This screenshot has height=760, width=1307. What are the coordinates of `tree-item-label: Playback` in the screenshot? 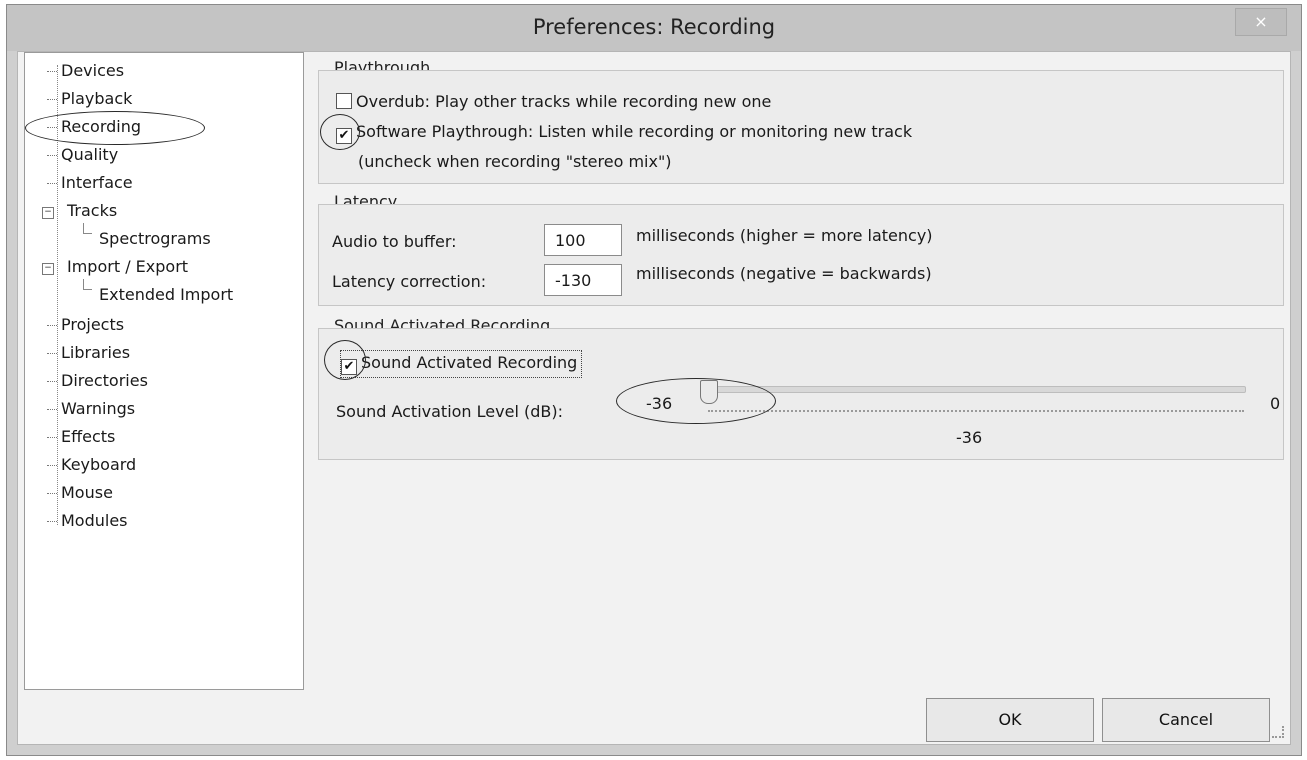 It's located at (97, 98).